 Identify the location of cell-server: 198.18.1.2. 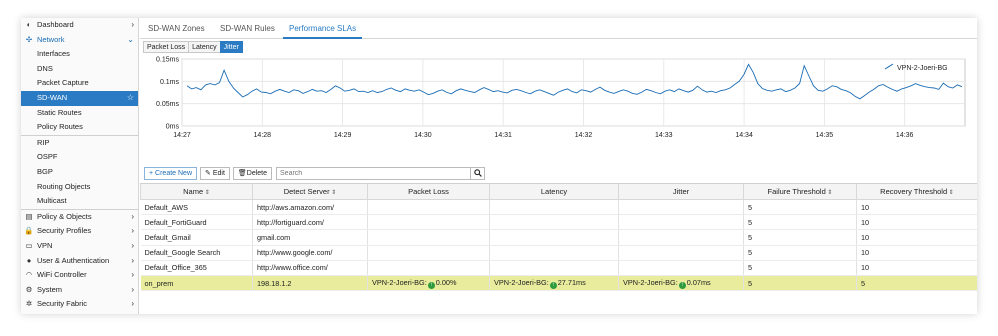
(310, 283).